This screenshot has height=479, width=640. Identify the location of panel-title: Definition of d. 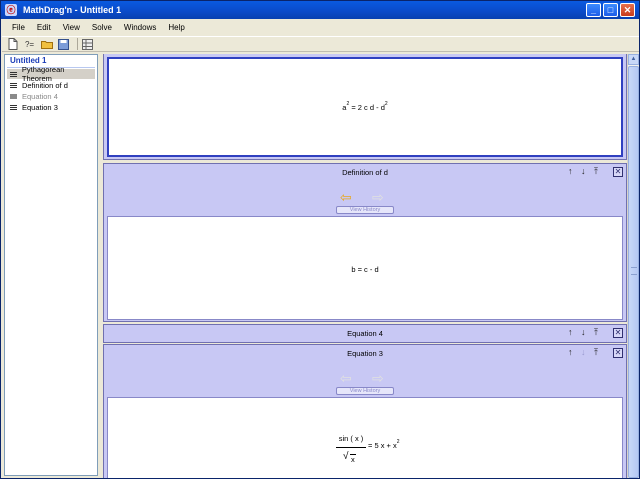
(365, 172).